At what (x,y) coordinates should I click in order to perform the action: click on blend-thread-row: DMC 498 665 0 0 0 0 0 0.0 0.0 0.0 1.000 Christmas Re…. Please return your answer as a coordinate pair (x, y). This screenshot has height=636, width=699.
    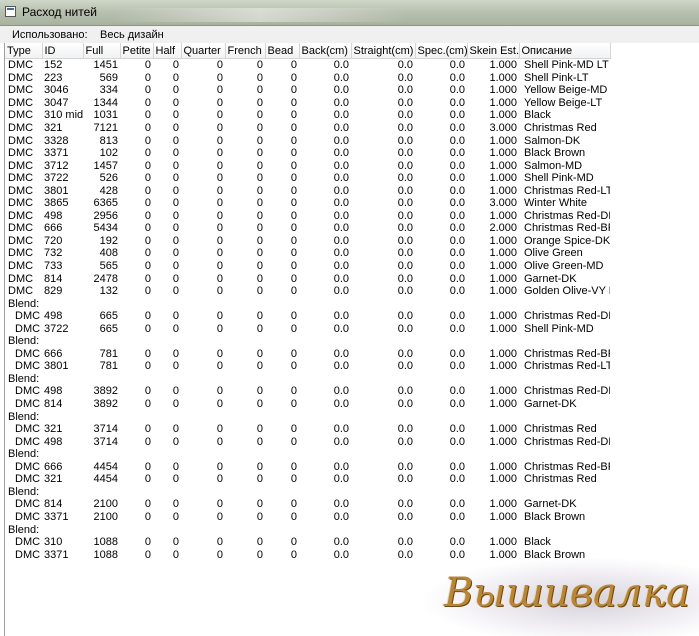
    Looking at the image, I should click on (307, 316).